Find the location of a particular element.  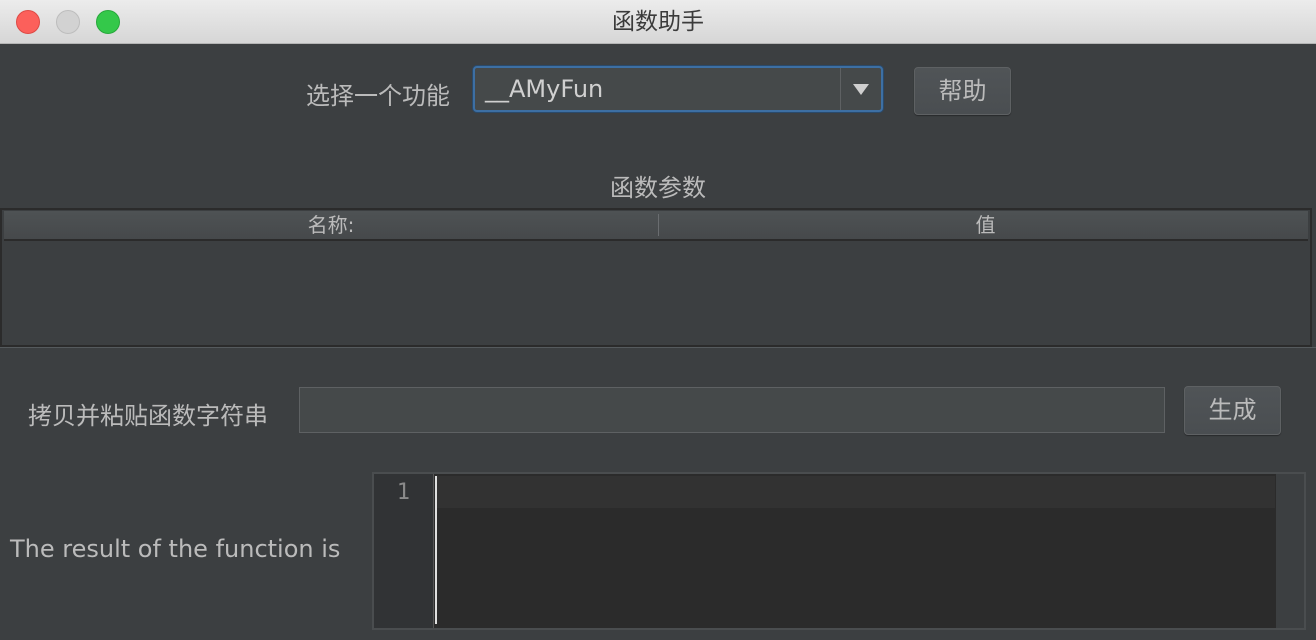

function-string-input is located at coordinates (732, 410).